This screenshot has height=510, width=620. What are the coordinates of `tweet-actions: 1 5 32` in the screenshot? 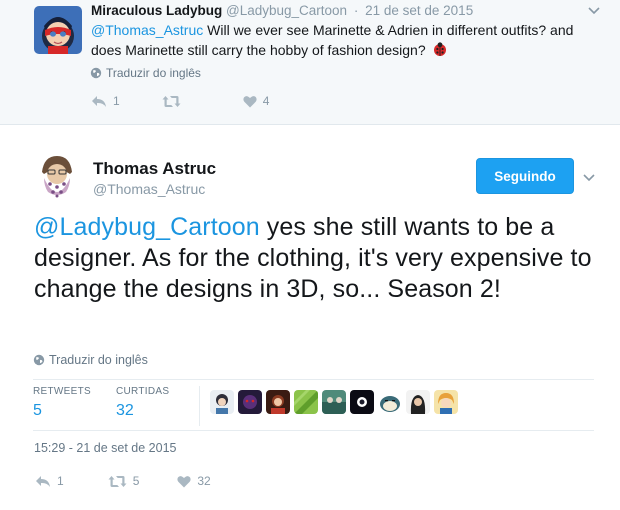 It's located at (123, 481).